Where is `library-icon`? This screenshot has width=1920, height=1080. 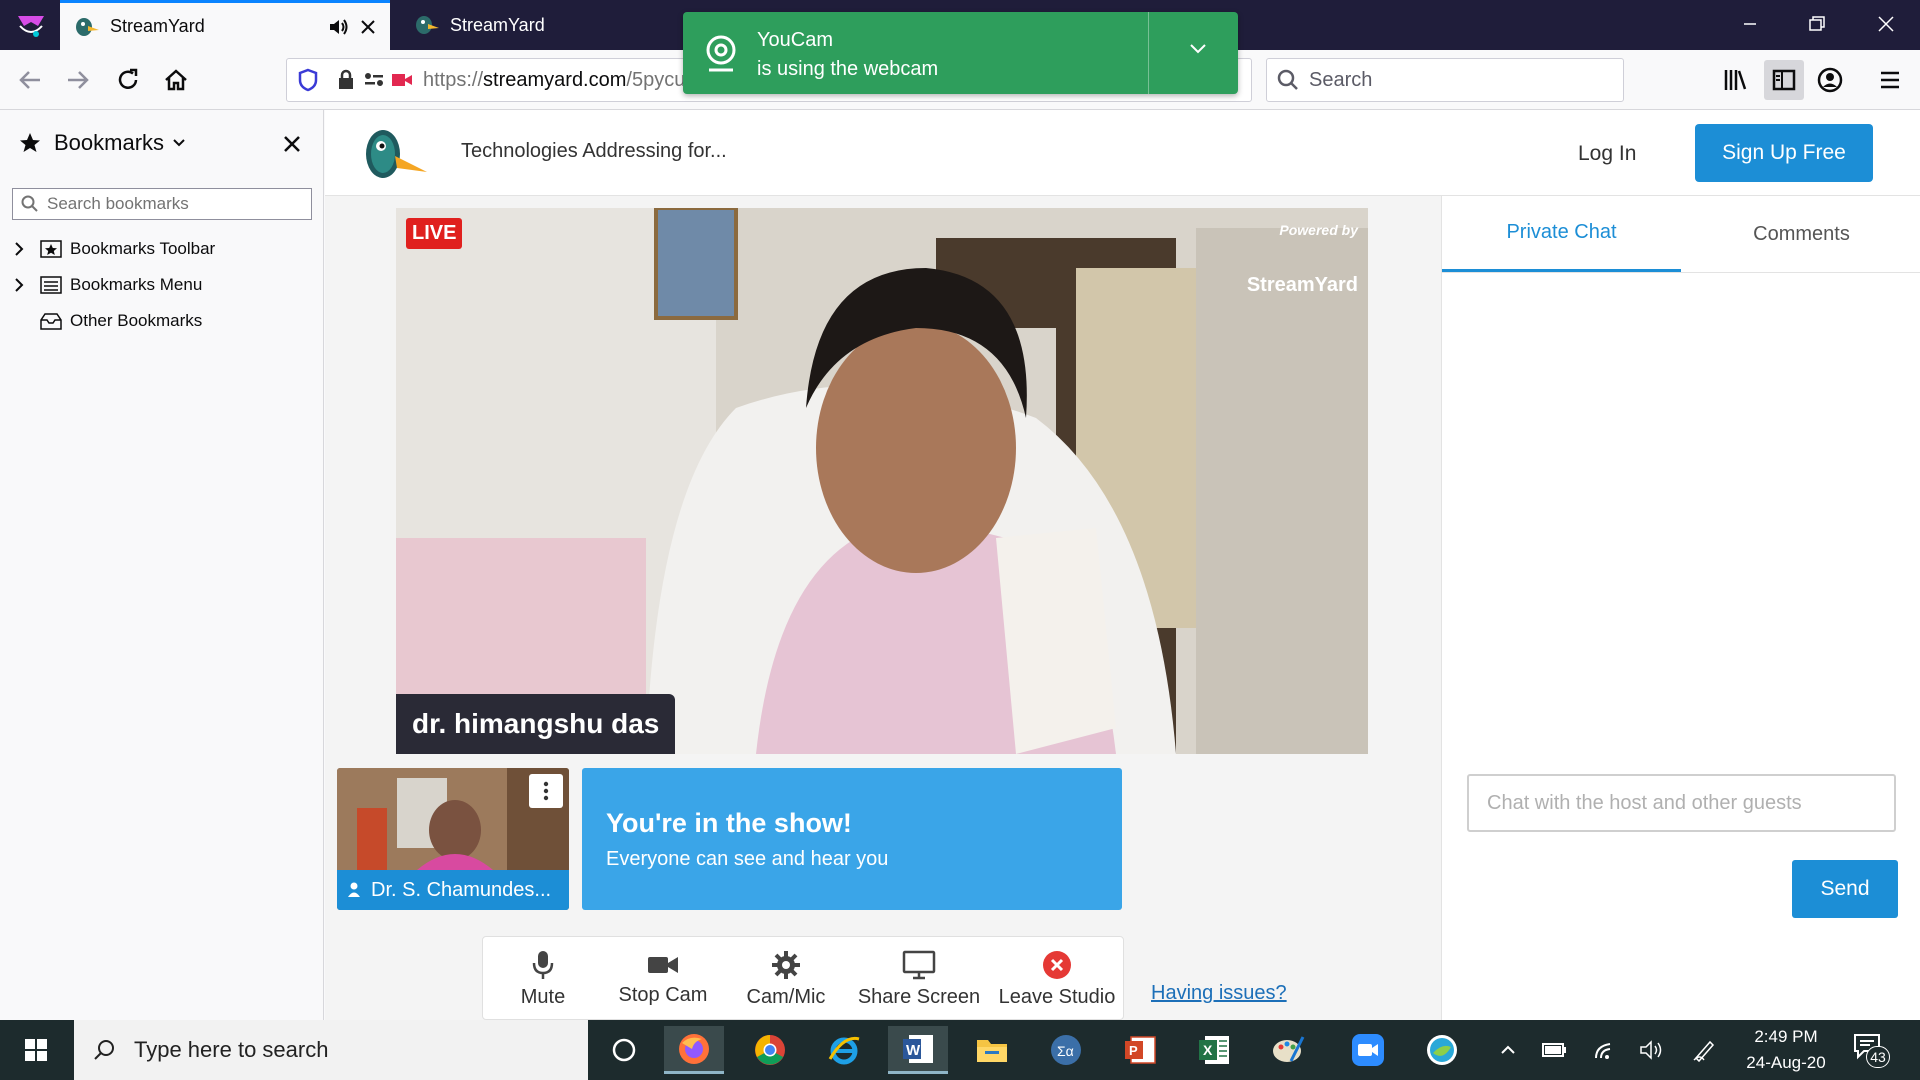 library-icon is located at coordinates (1736, 80).